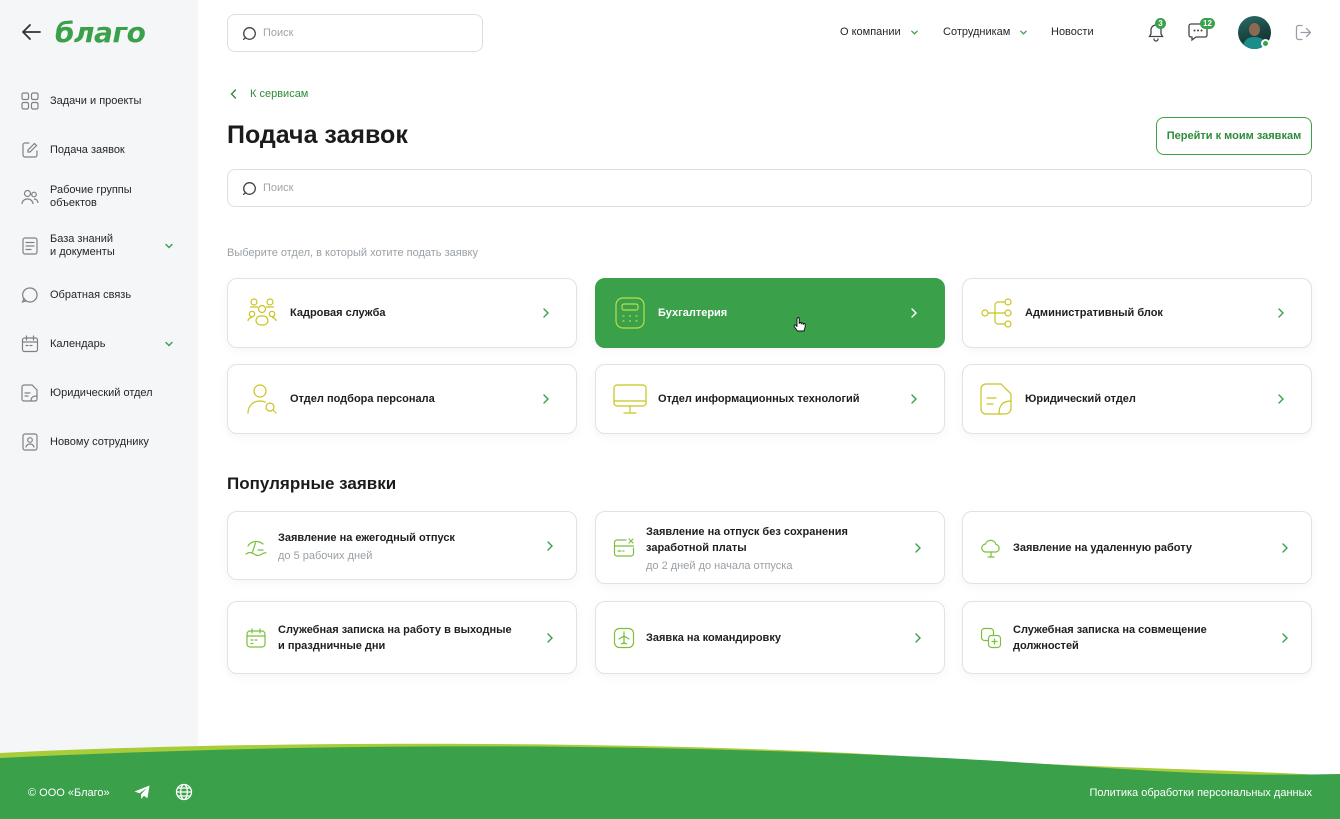  I want to click on globe-icon, so click(184, 792).